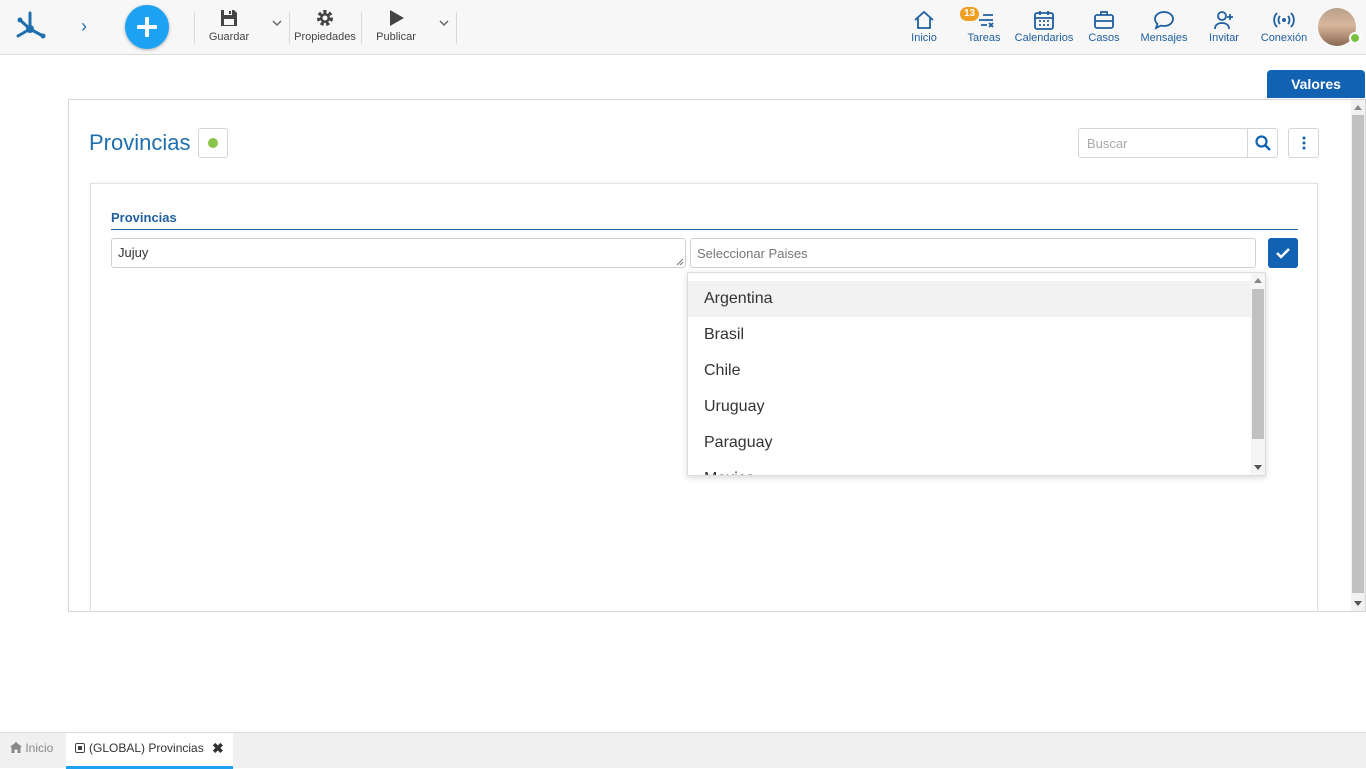 Image resolution: width=1366 pixels, height=769 pixels. Describe the element at coordinates (1355, 38) in the screenshot. I see `online-status-dot` at that location.